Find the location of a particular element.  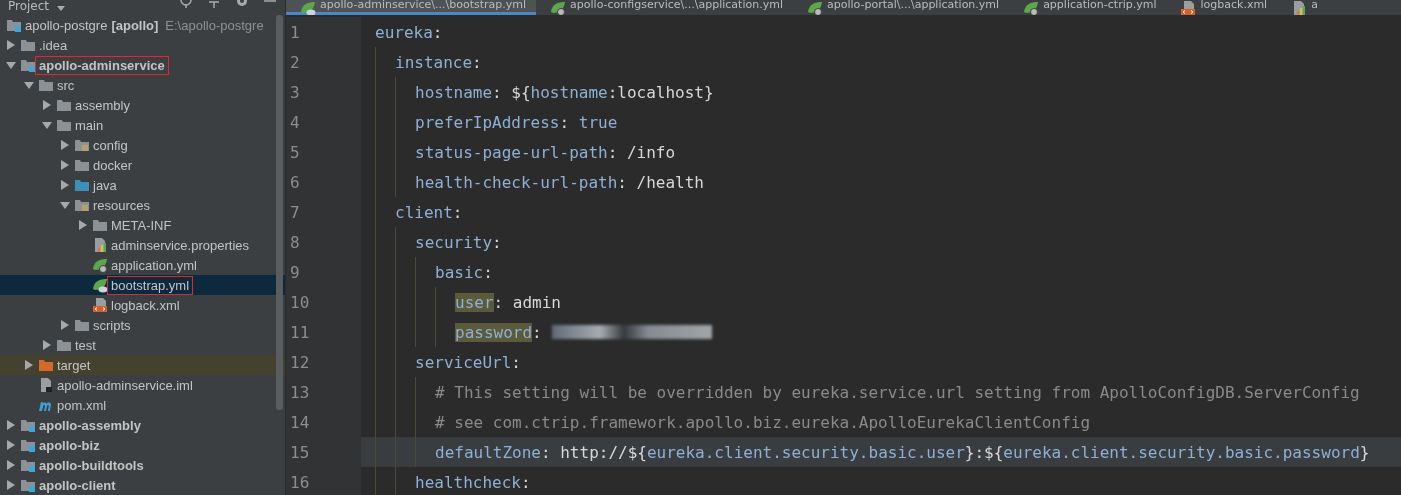

code-token: true is located at coordinates (598, 122).